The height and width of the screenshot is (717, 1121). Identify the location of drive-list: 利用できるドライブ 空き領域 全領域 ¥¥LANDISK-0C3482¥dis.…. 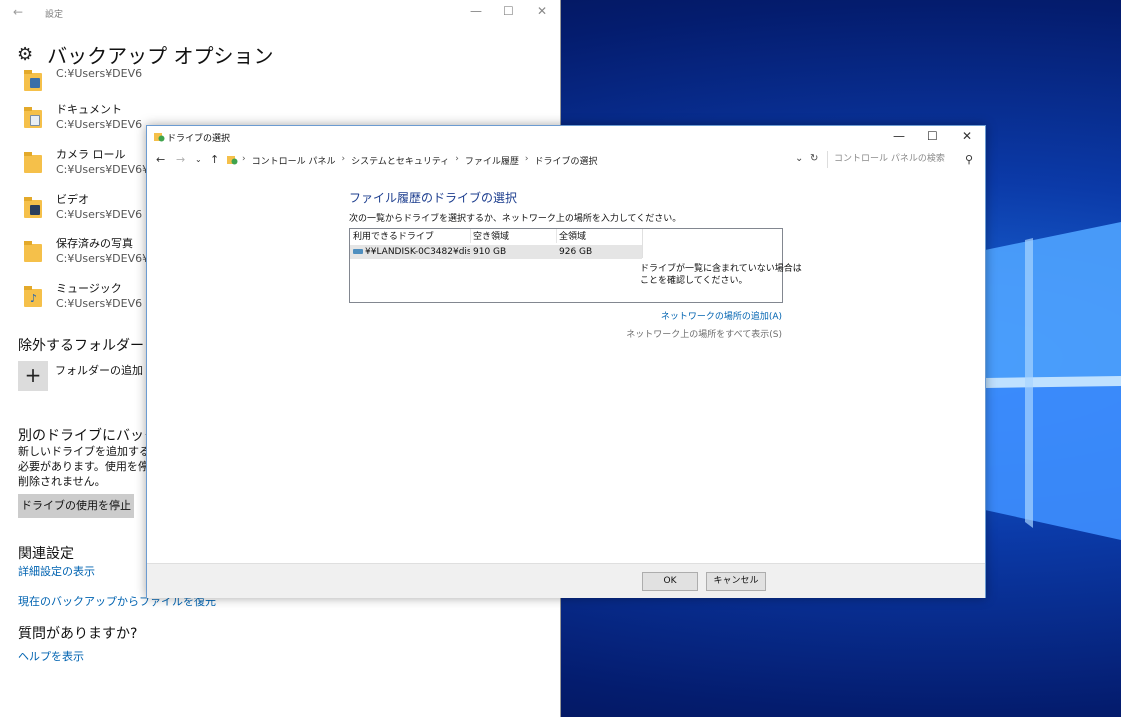
(575, 265).